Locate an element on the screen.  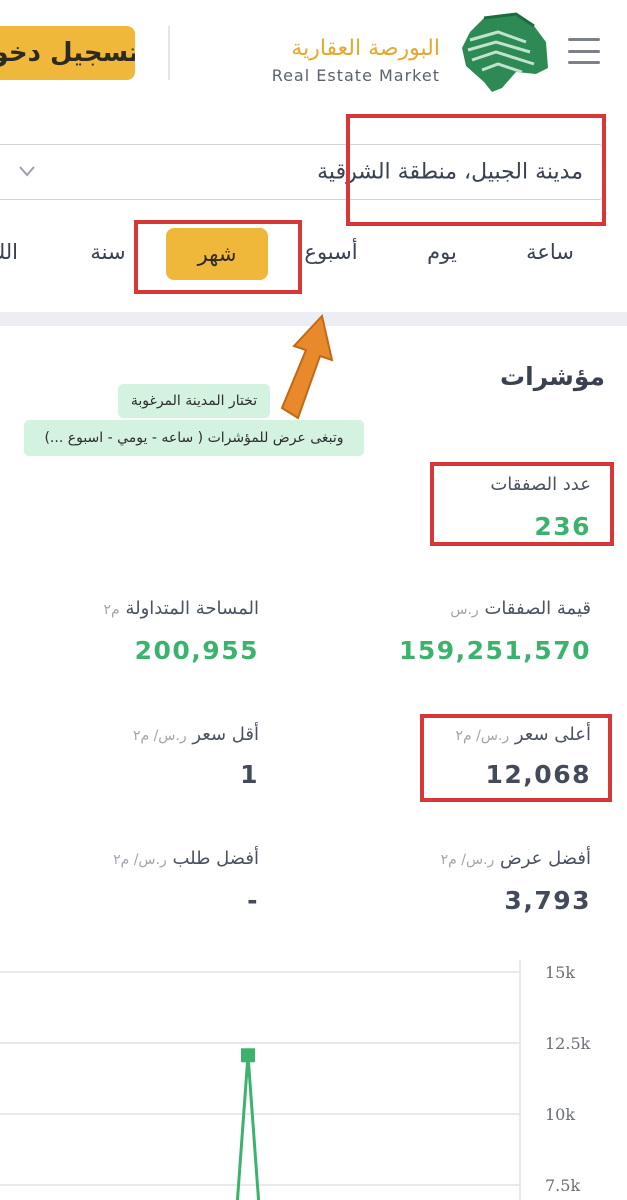
tab-week: أسبوع is located at coordinates (331, 252).